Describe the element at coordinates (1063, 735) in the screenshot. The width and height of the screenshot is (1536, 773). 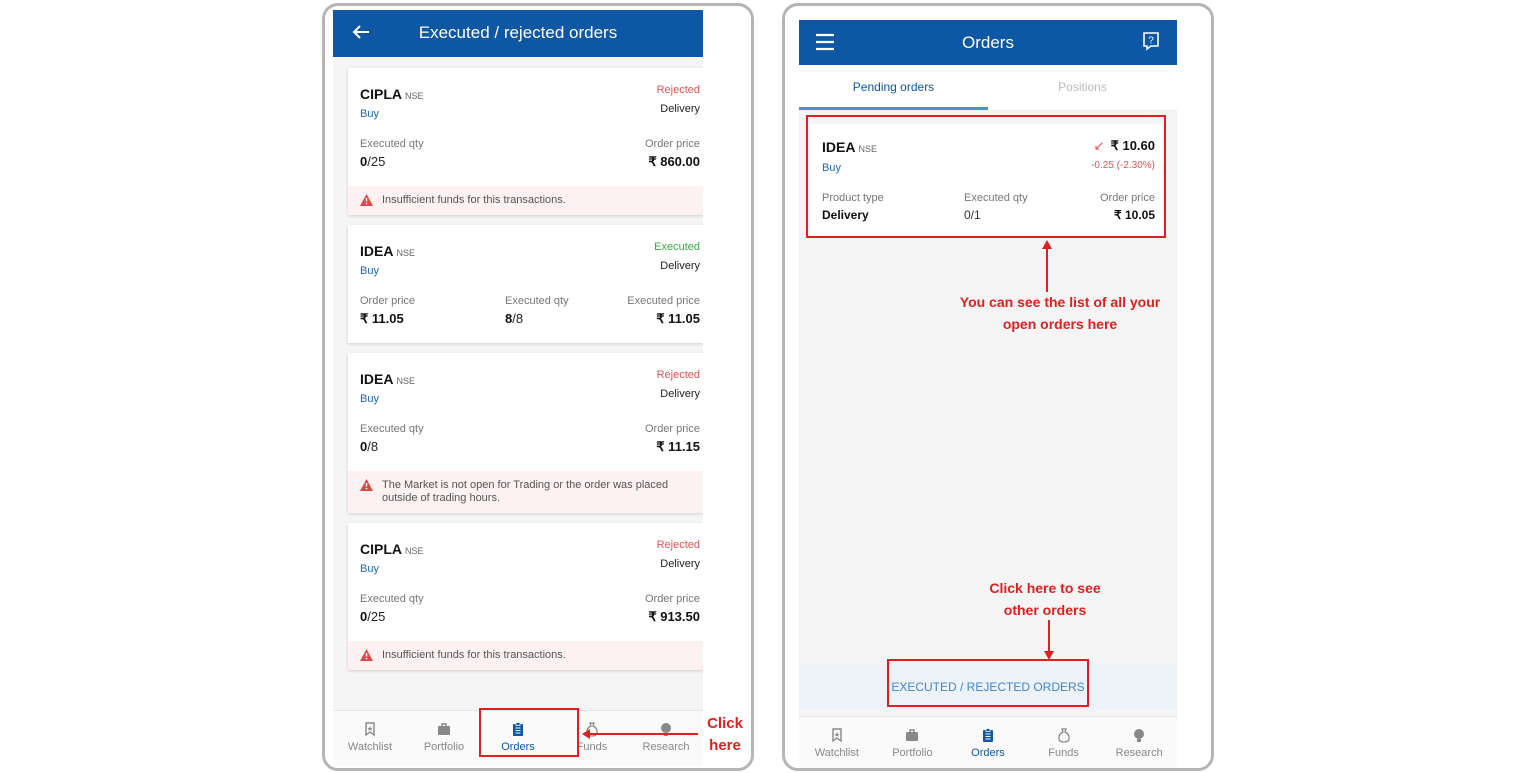
I see `money-bag-icon` at that location.